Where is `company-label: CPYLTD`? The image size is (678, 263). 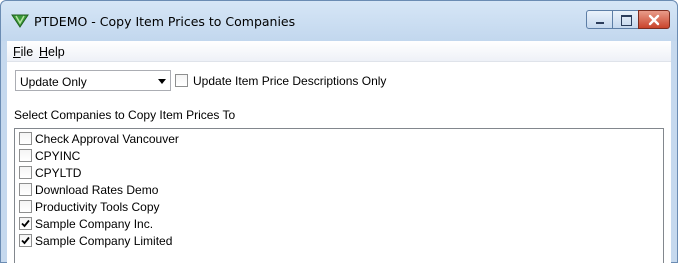 company-label: CPYLTD is located at coordinates (58, 173).